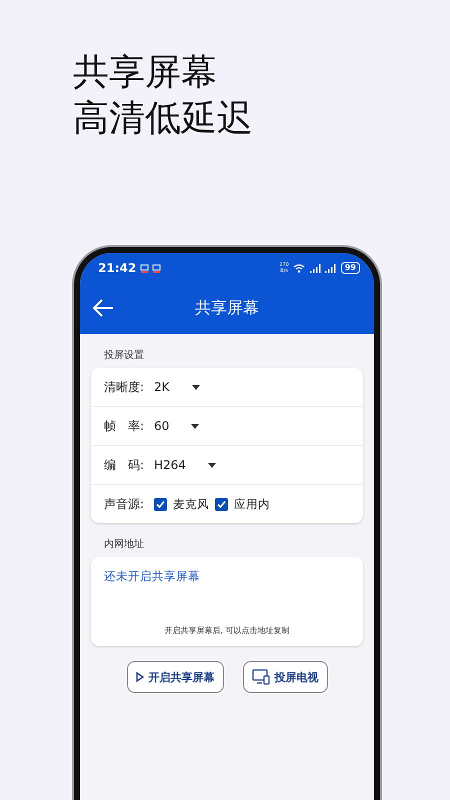  What do you see at coordinates (227, 630) in the screenshot?
I see `hint-text: 开启共享屏幕后, 可以点击地址复制` at bounding box center [227, 630].